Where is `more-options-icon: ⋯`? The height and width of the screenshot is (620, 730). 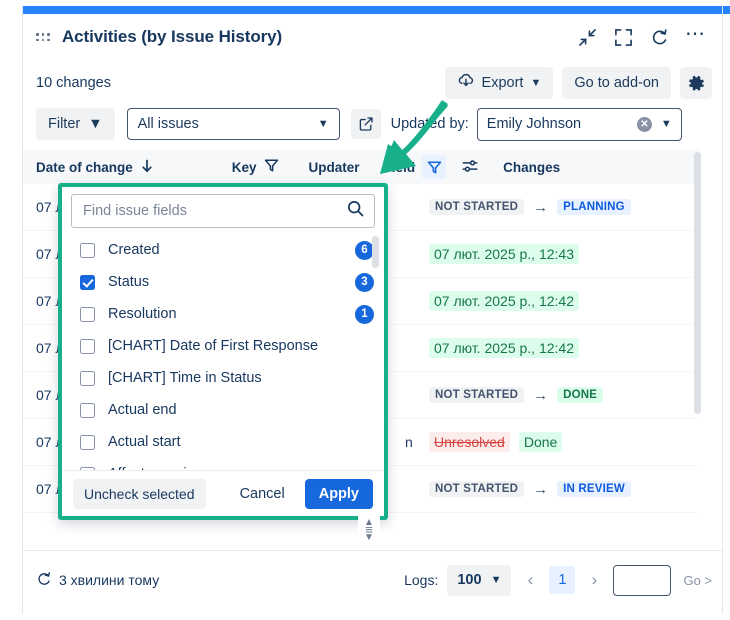 more-options-icon: ⋯ is located at coordinates (695, 34).